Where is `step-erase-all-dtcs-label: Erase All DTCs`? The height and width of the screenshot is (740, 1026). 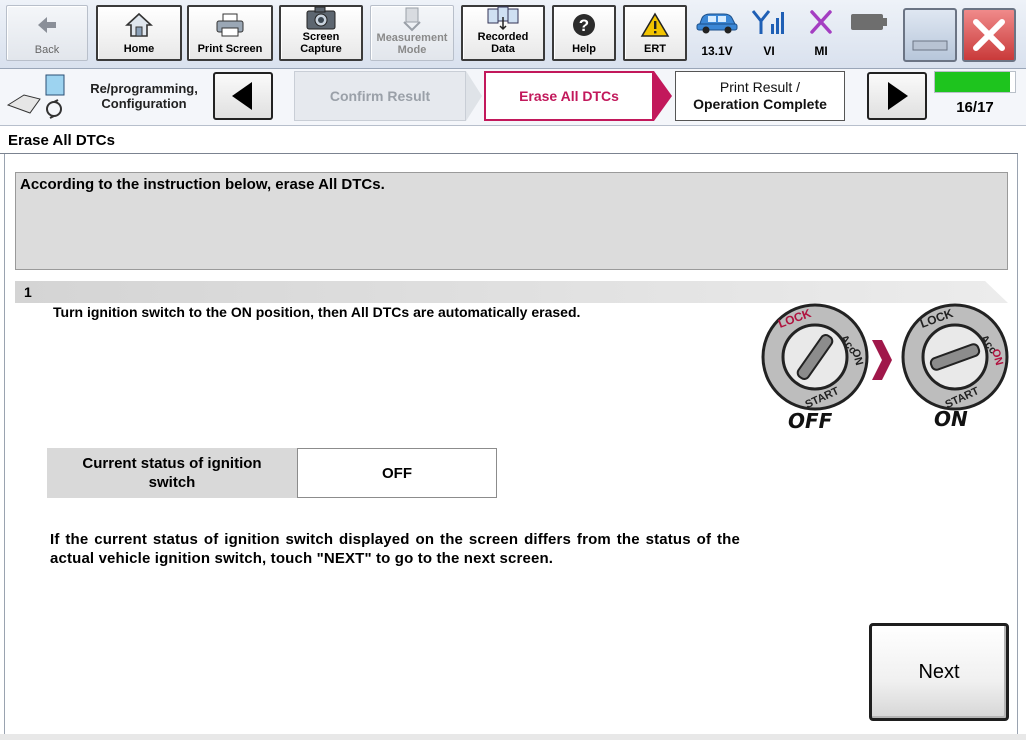
step-erase-all-dtcs-label: Erase All DTCs is located at coordinates (569, 95).